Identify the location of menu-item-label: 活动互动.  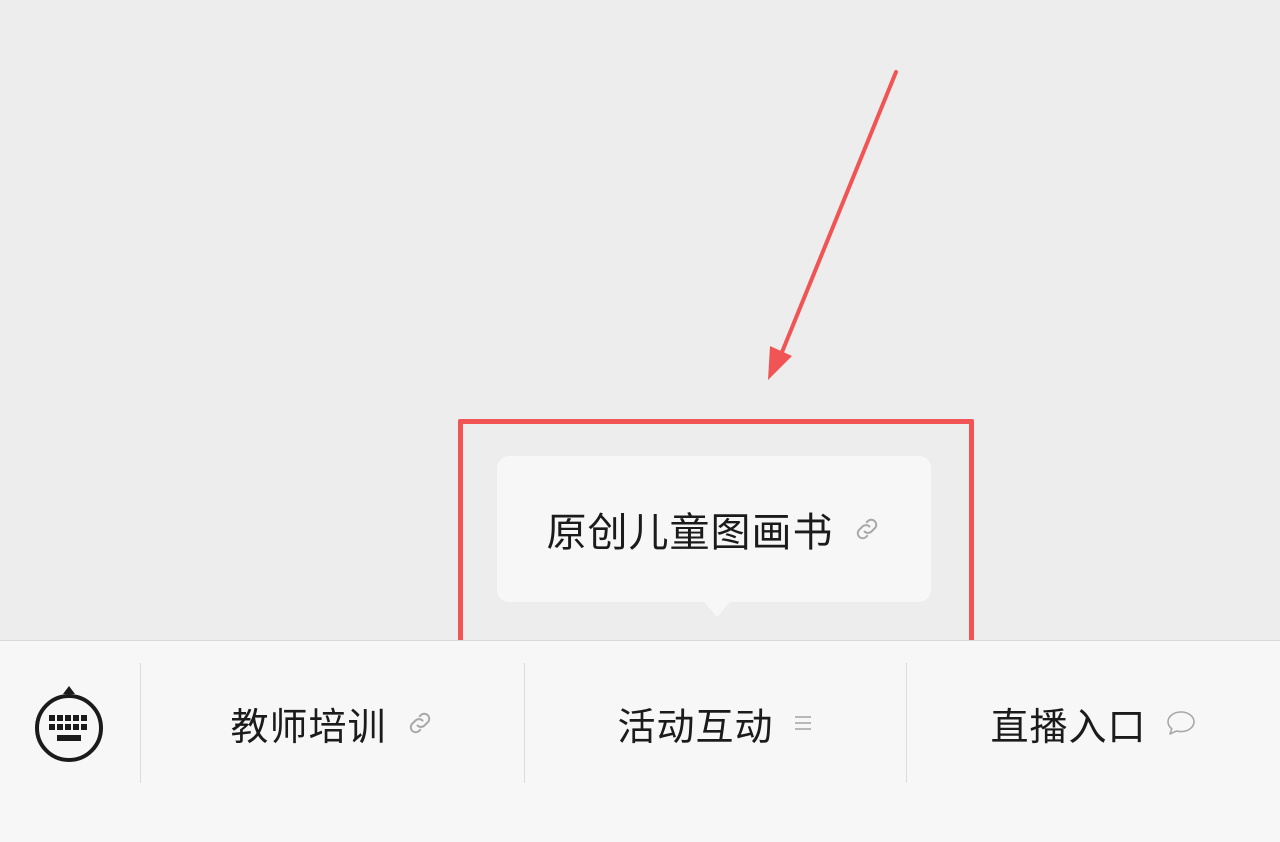
(695, 726).